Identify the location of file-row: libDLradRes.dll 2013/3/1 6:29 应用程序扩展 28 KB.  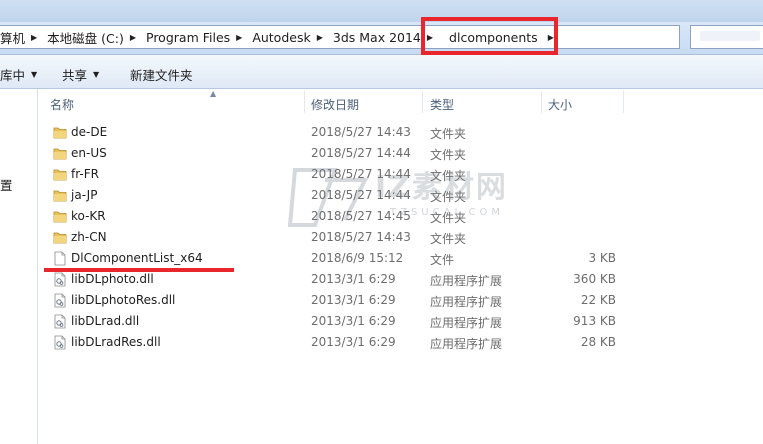
(400, 342).